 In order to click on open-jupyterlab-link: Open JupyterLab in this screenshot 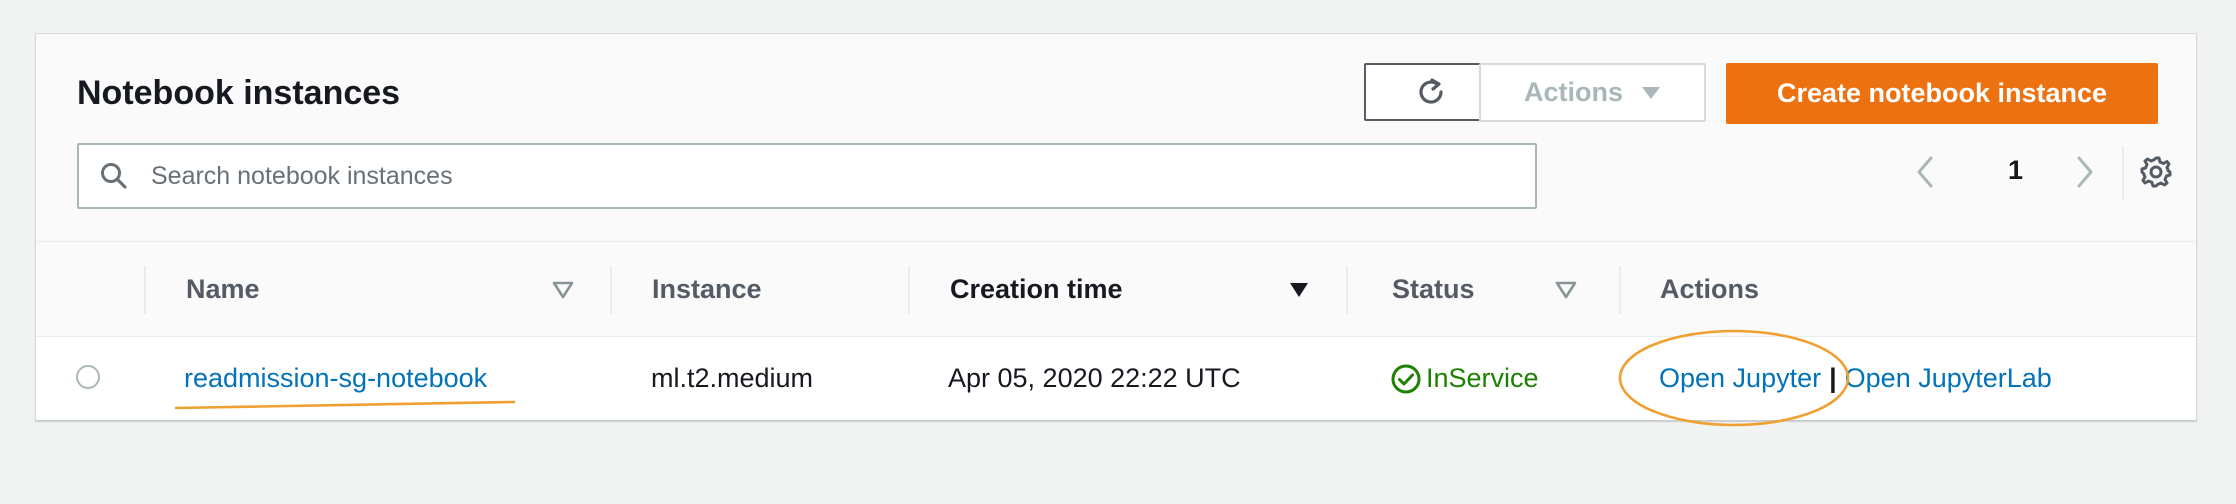, I will do `click(1948, 378)`.